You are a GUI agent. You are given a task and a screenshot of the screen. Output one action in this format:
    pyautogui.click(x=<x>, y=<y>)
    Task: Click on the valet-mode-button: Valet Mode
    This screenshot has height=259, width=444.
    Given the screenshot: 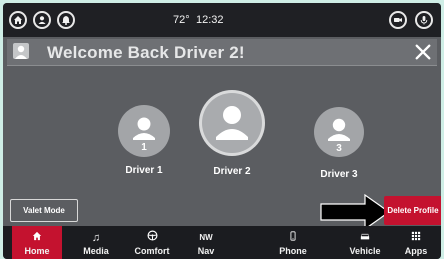 What is the action you would take?
    pyautogui.click(x=44, y=210)
    